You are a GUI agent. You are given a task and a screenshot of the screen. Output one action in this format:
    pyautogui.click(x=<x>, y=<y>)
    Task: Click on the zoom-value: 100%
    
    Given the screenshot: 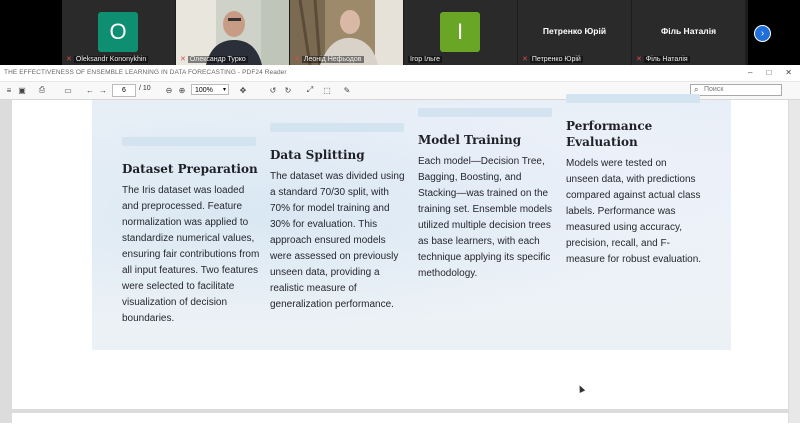 What is the action you would take?
    pyautogui.click(x=204, y=90)
    